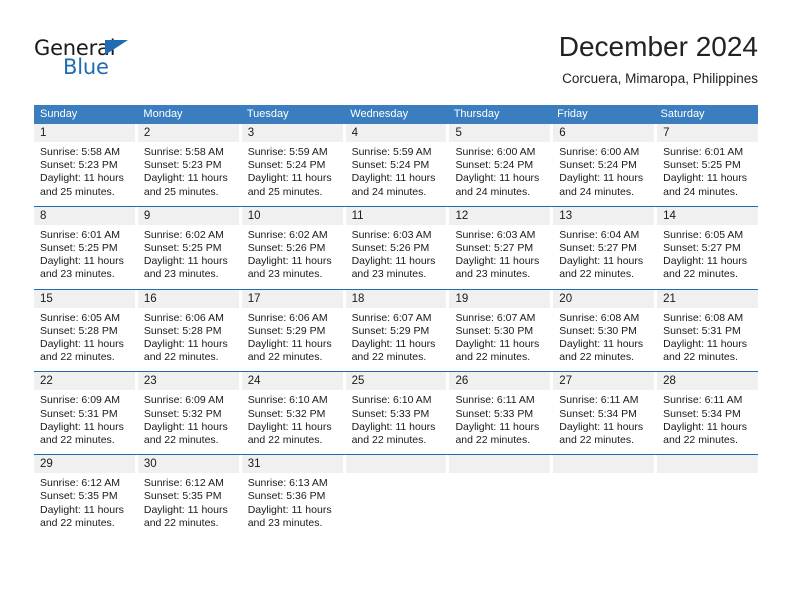 The image size is (792, 612). What do you see at coordinates (599, 234) in the screenshot?
I see `sunrise-text: Sunrise: 6:04 AM` at bounding box center [599, 234].